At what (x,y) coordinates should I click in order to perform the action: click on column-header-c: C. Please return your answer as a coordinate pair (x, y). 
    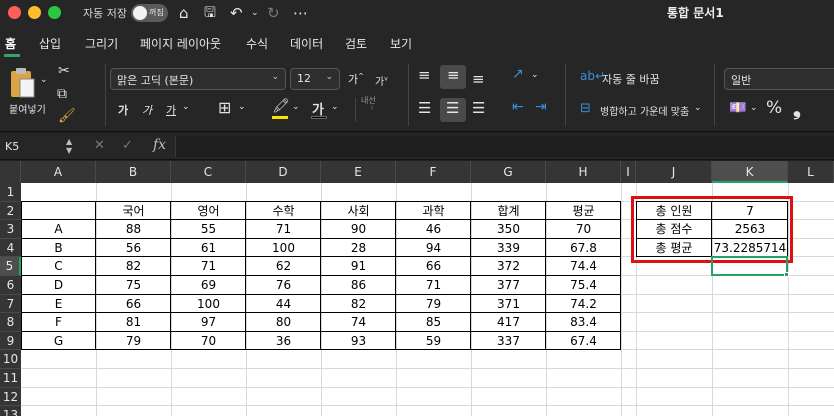
    Looking at the image, I should click on (208, 172).